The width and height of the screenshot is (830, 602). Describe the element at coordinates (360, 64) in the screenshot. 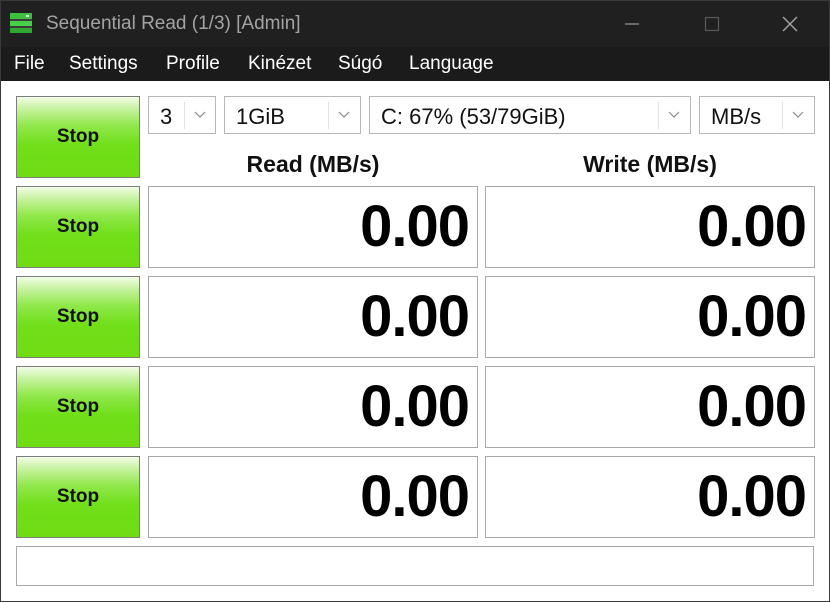

I see `menu-help: Súgó` at that location.